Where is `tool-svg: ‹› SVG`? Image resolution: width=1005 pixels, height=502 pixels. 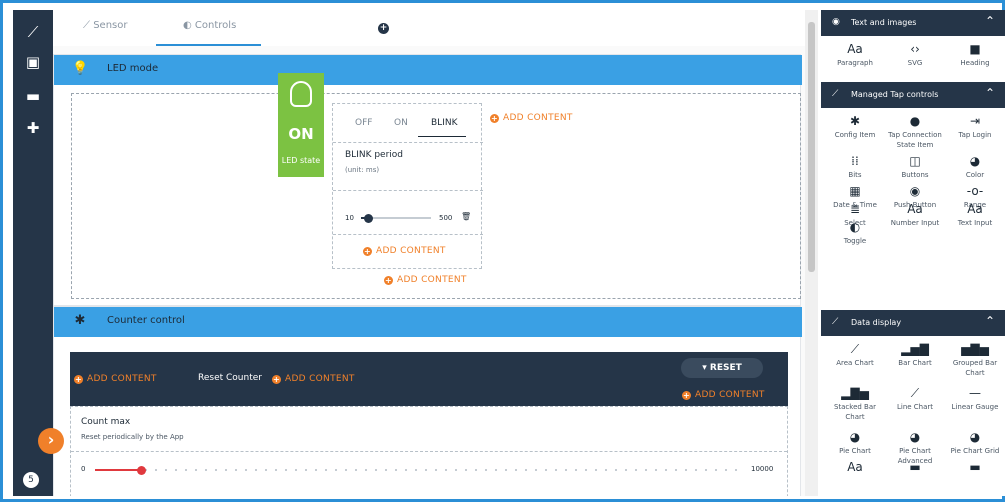 tool-svg: ‹› SVG is located at coordinates (915, 55).